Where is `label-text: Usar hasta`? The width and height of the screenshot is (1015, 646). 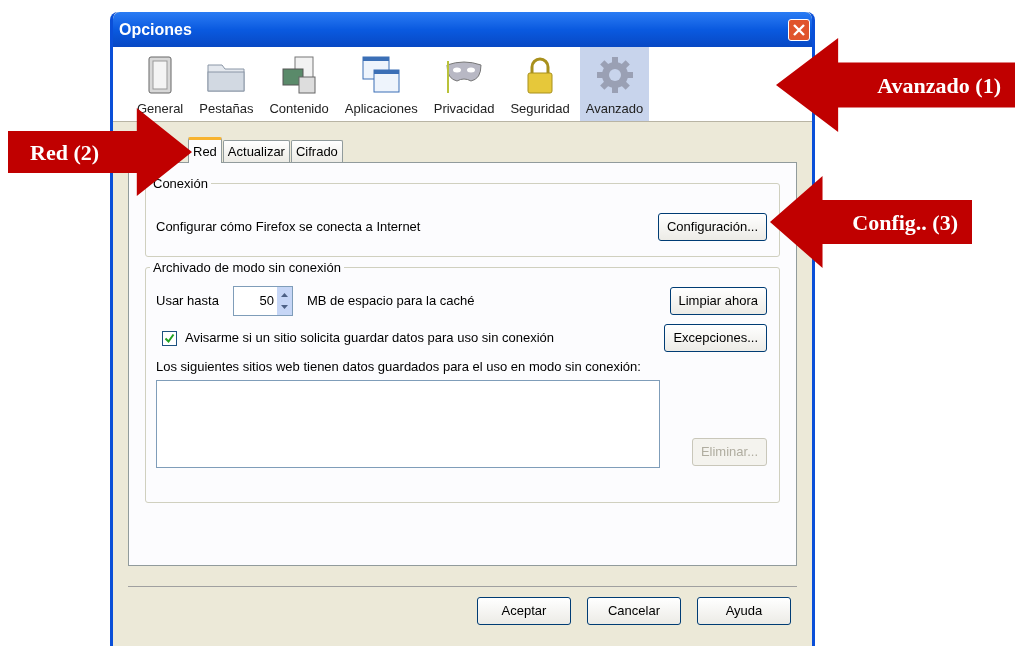
label-text: Usar hasta is located at coordinates (187, 301).